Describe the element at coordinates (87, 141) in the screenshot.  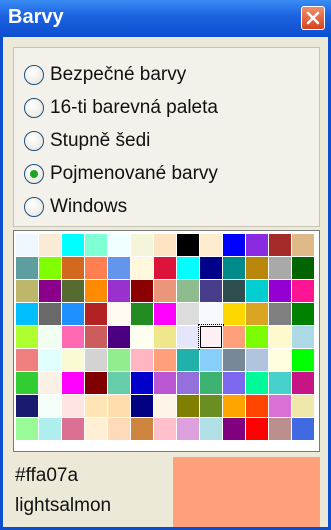
I see `option-grayscale: Stupně šedi` at that location.